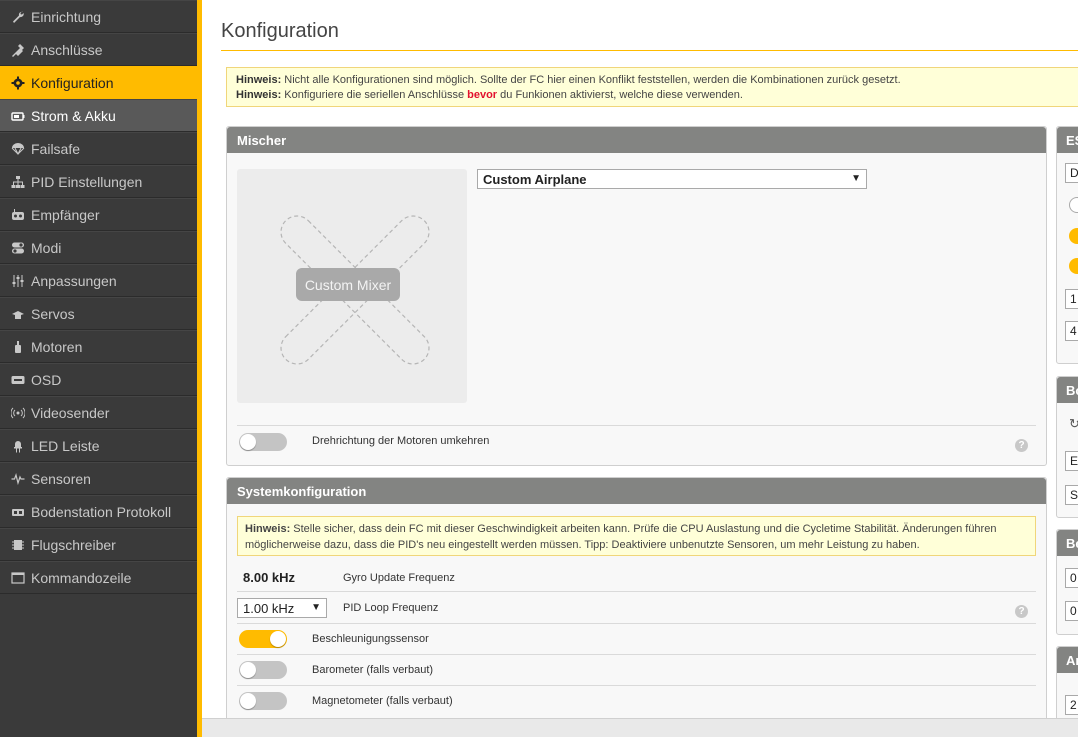  What do you see at coordinates (1071, 705) in the screenshot?
I see `an-input-1: 2` at bounding box center [1071, 705].